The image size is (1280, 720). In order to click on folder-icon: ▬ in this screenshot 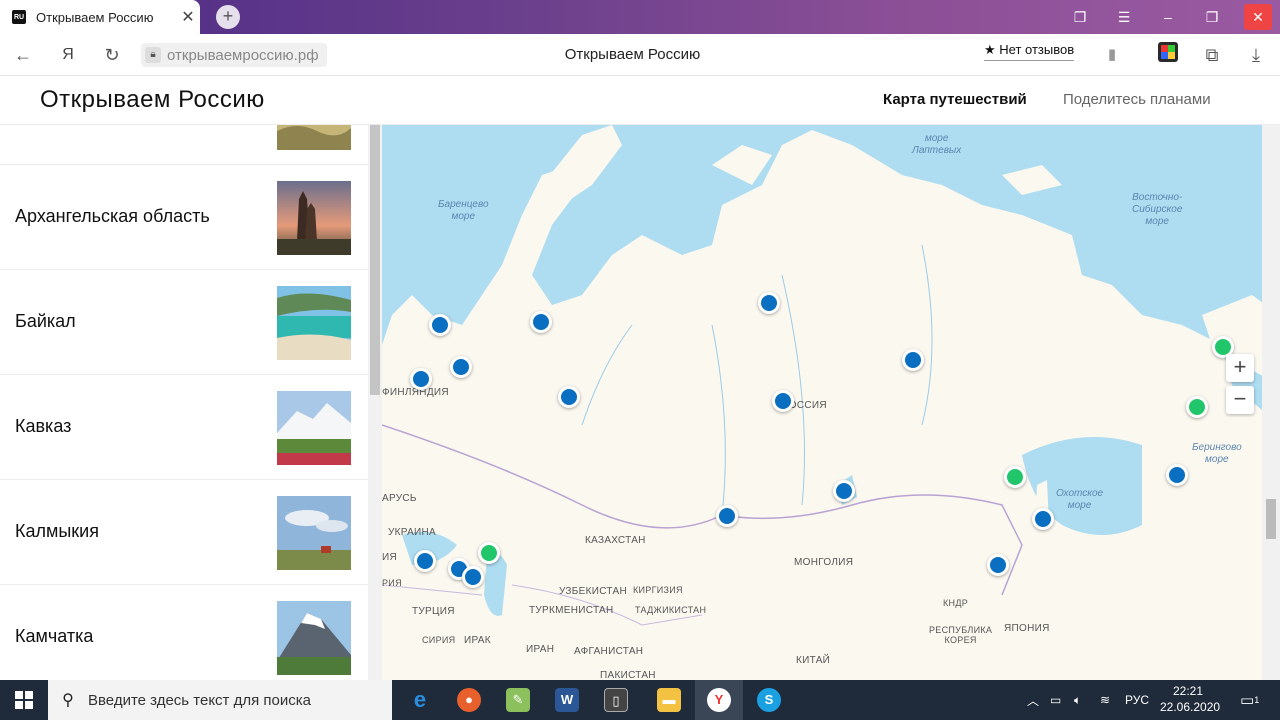, I will do `click(669, 700)`.